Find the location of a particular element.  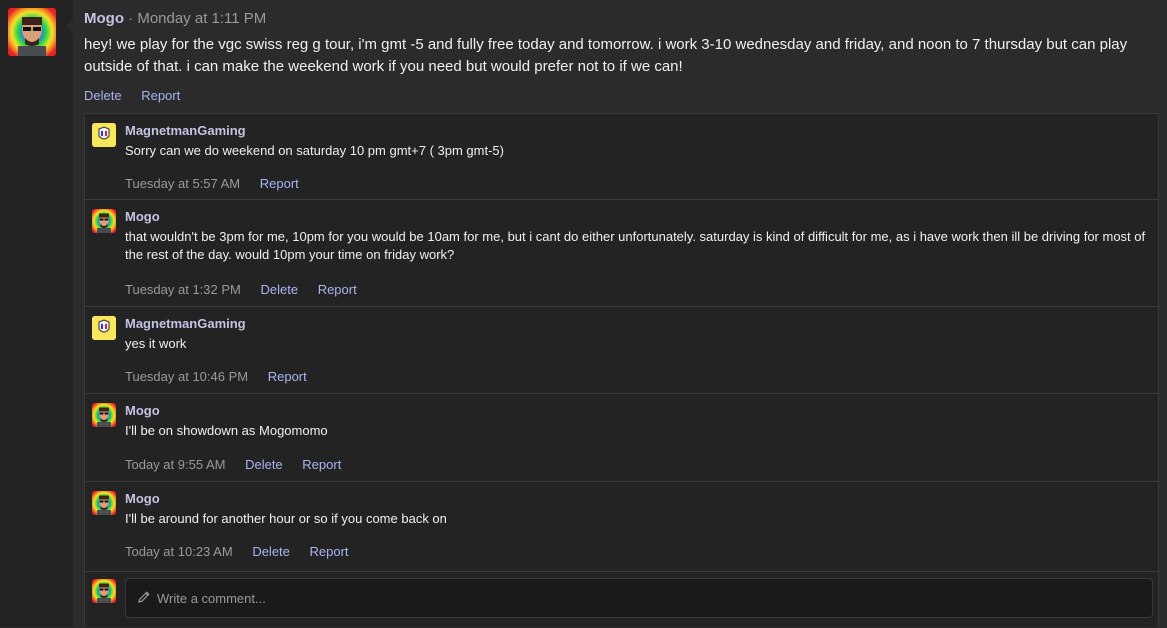

comment-actions: Tuesday at 1:32 PM Delete Report is located at coordinates (249, 289).